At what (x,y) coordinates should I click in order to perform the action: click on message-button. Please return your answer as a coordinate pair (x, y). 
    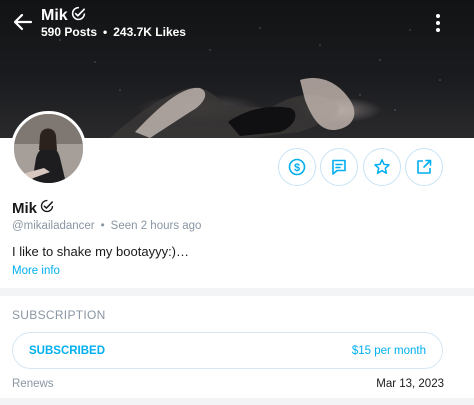
    Looking at the image, I should click on (339, 167).